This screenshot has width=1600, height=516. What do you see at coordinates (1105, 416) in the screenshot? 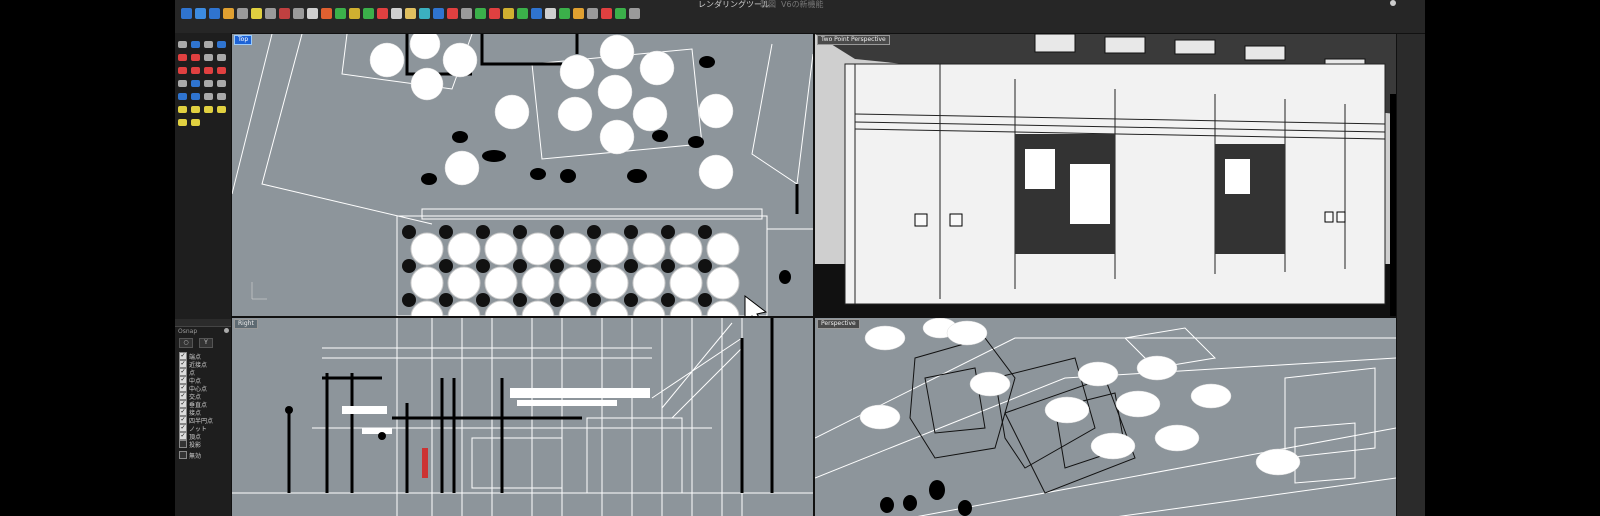
I see `viewport-perspective: Perspective` at bounding box center [1105, 416].